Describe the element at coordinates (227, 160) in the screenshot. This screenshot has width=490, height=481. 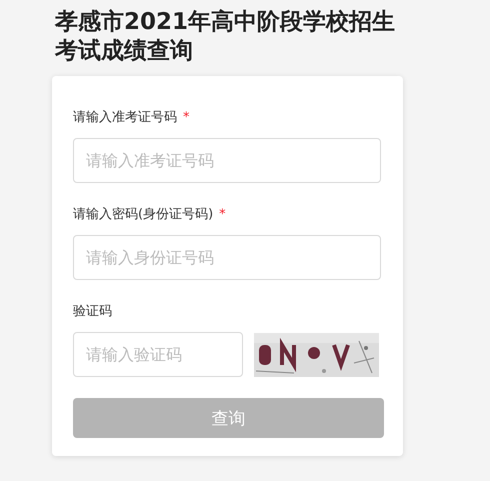
I see `input-field: 请输入准考证号码` at that location.